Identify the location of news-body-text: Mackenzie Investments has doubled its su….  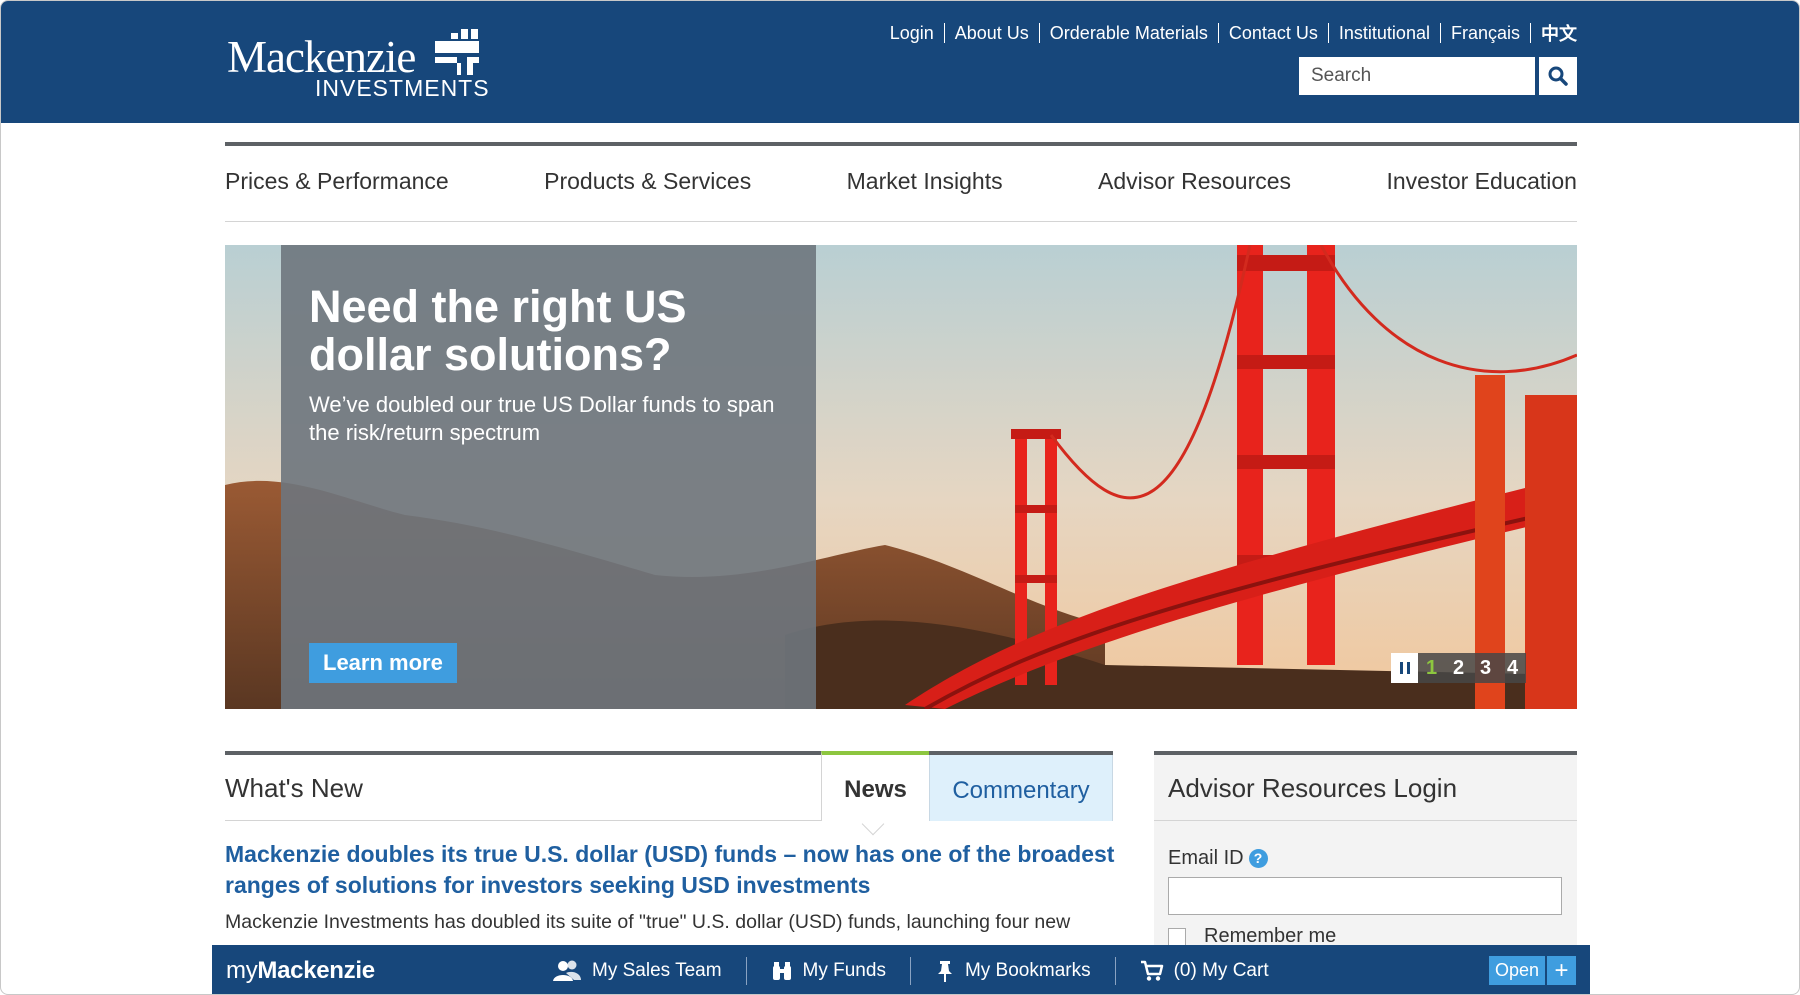
(648, 922).